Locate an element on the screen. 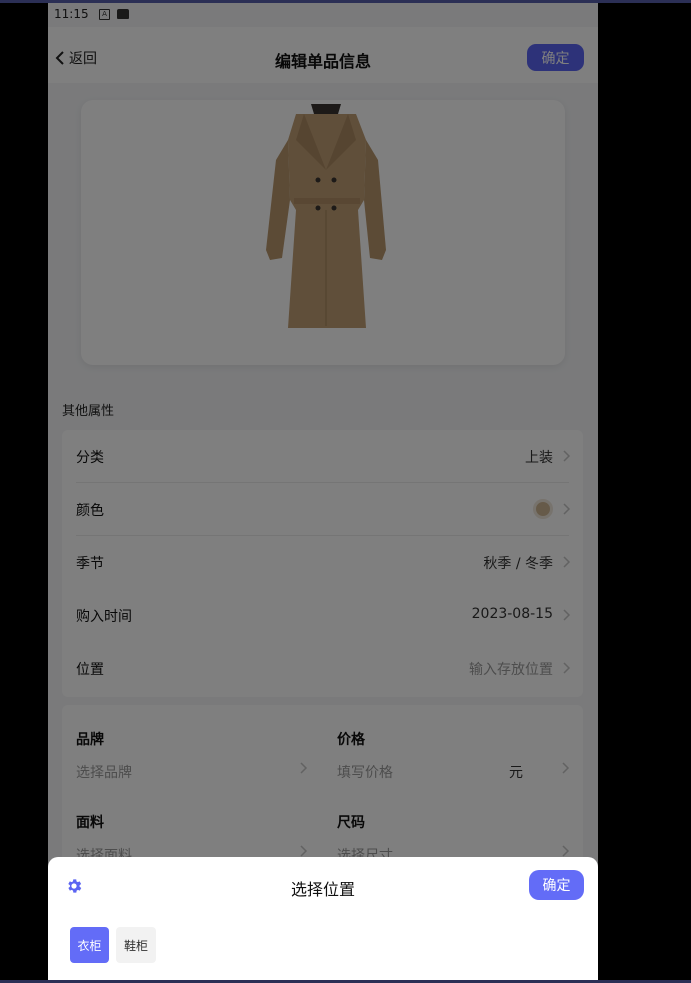  location-option-wardrobe: 衣柜 is located at coordinates (89, 945).